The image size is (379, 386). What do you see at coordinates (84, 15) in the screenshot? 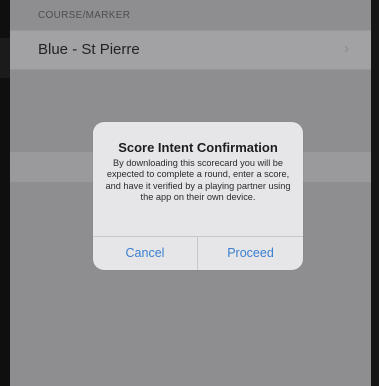
I see `section-header-label: COURSE/MARKER` at bounding box center [84, 15].